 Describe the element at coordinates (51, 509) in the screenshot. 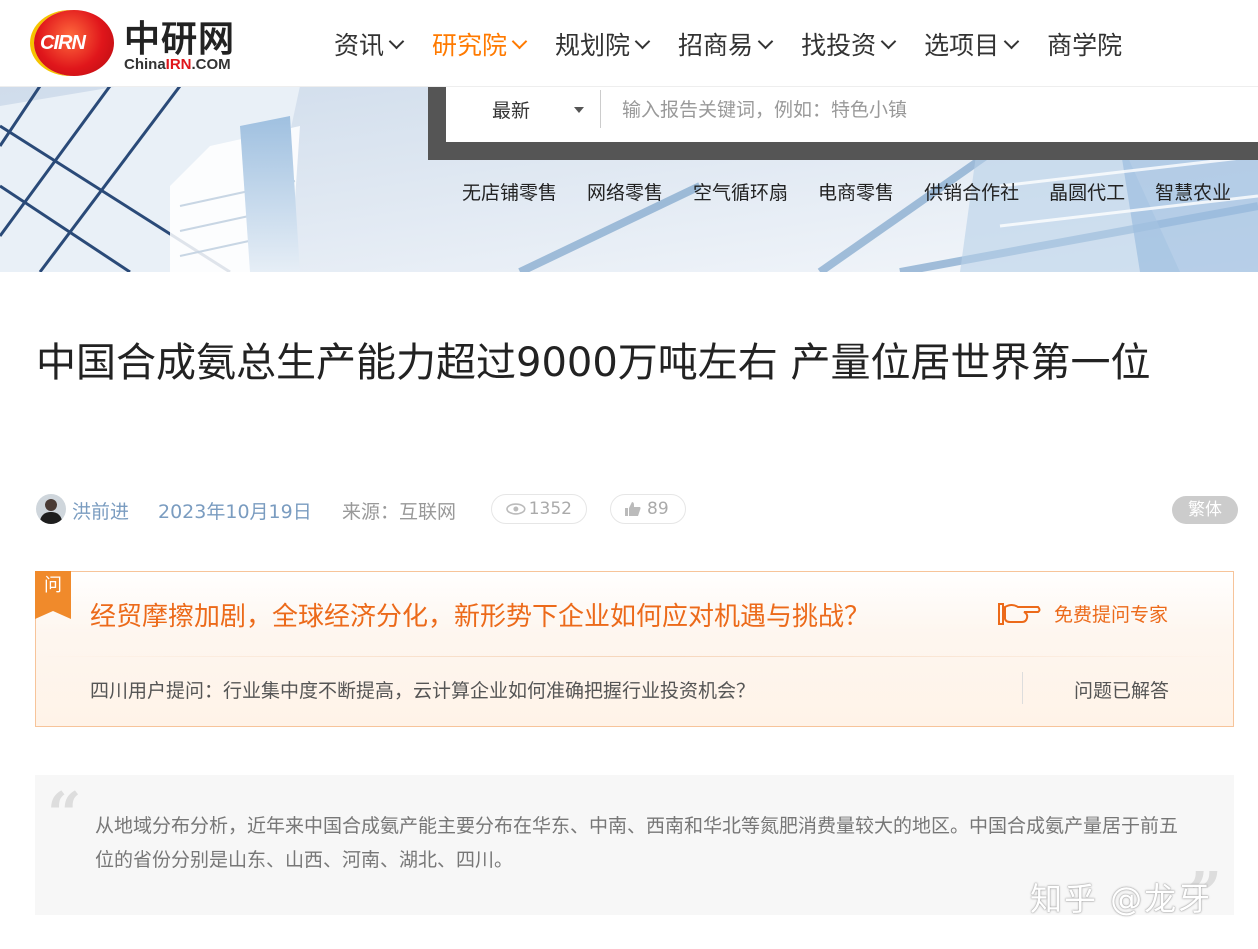

I see `author-avatar` at that location.